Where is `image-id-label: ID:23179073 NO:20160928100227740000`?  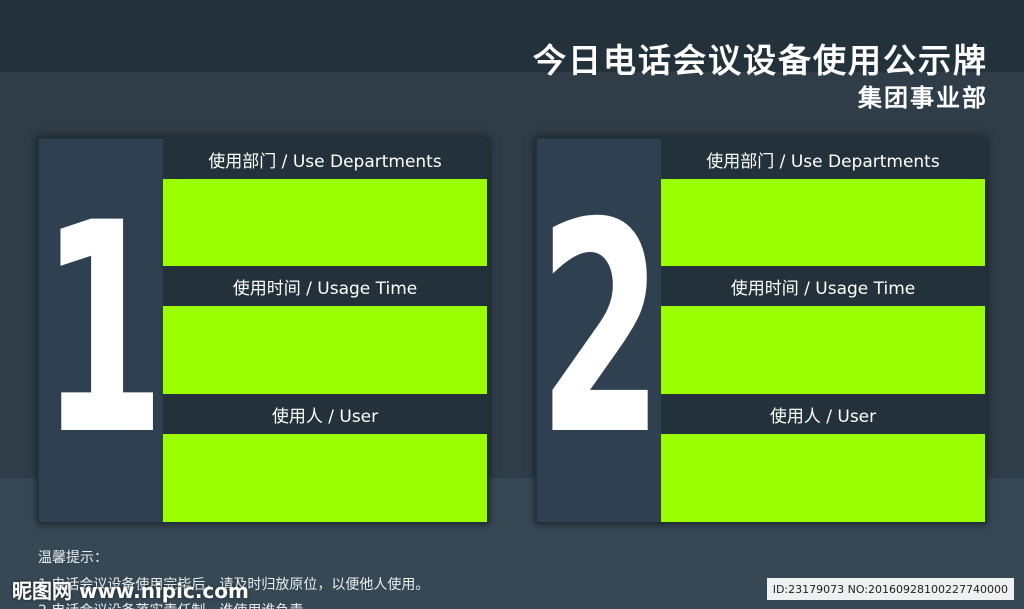 image-id-label: ID:23179073 NO:20160928100227740000 is located at coordinates (890, 589).